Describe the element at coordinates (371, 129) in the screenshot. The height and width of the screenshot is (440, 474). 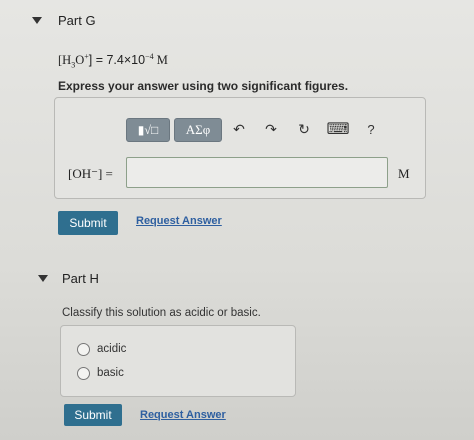
I see `help-icon: ?` at that location.